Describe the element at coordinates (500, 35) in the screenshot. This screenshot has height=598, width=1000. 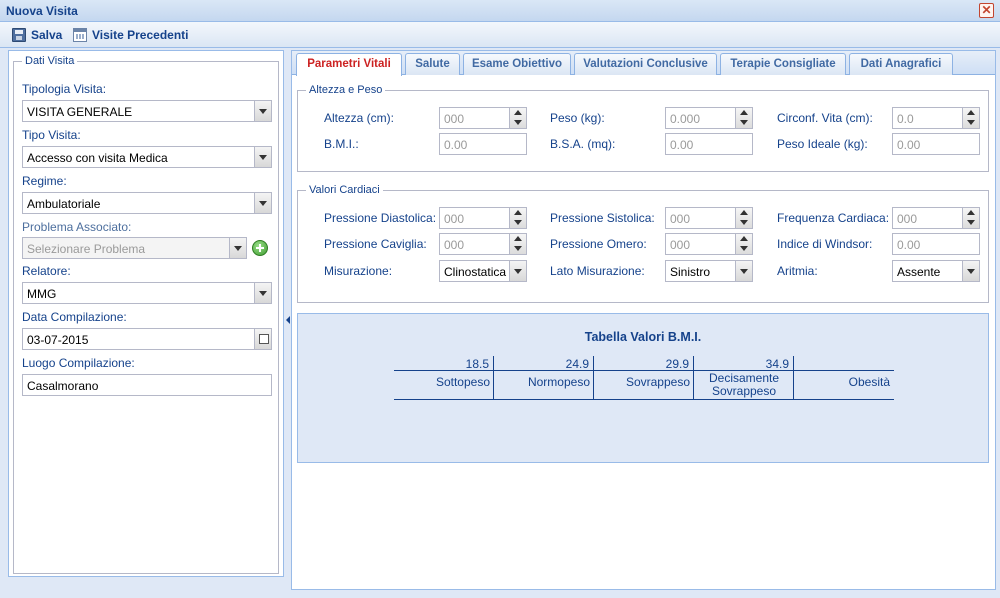
I see `toolbar: Salva Visite Precedenti` at that location.